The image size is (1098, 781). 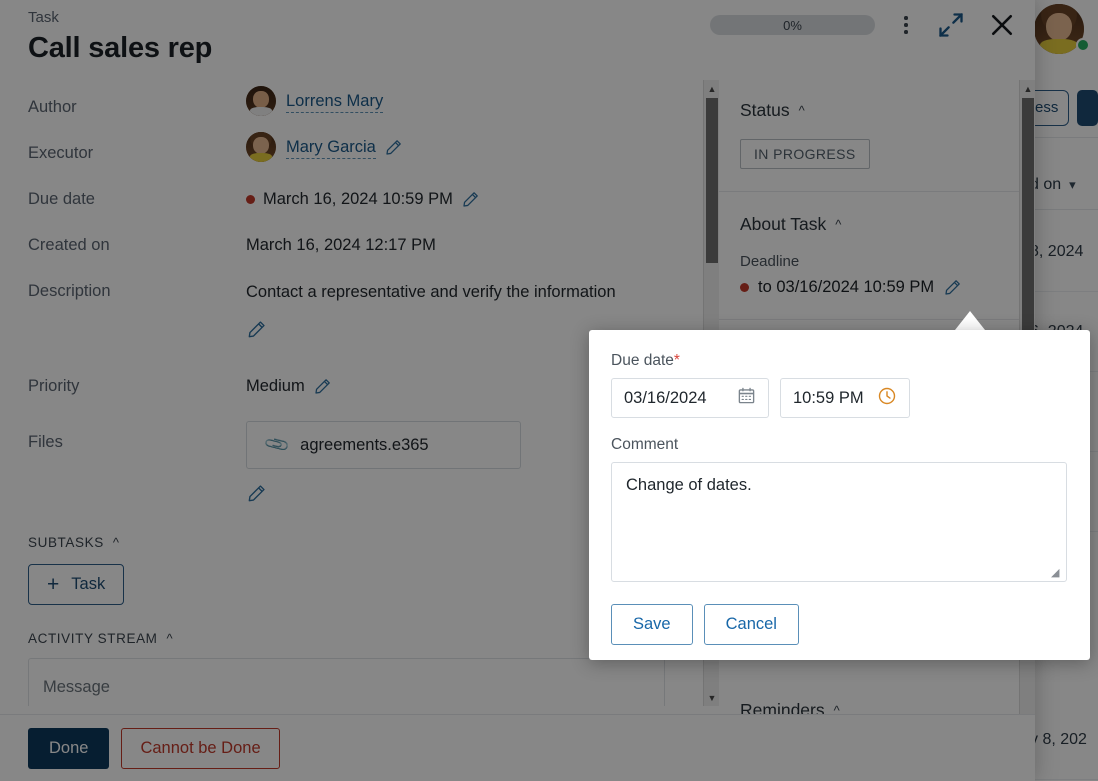 I want to click on popup-comment-label: Comment, so click(x=645, y=444).